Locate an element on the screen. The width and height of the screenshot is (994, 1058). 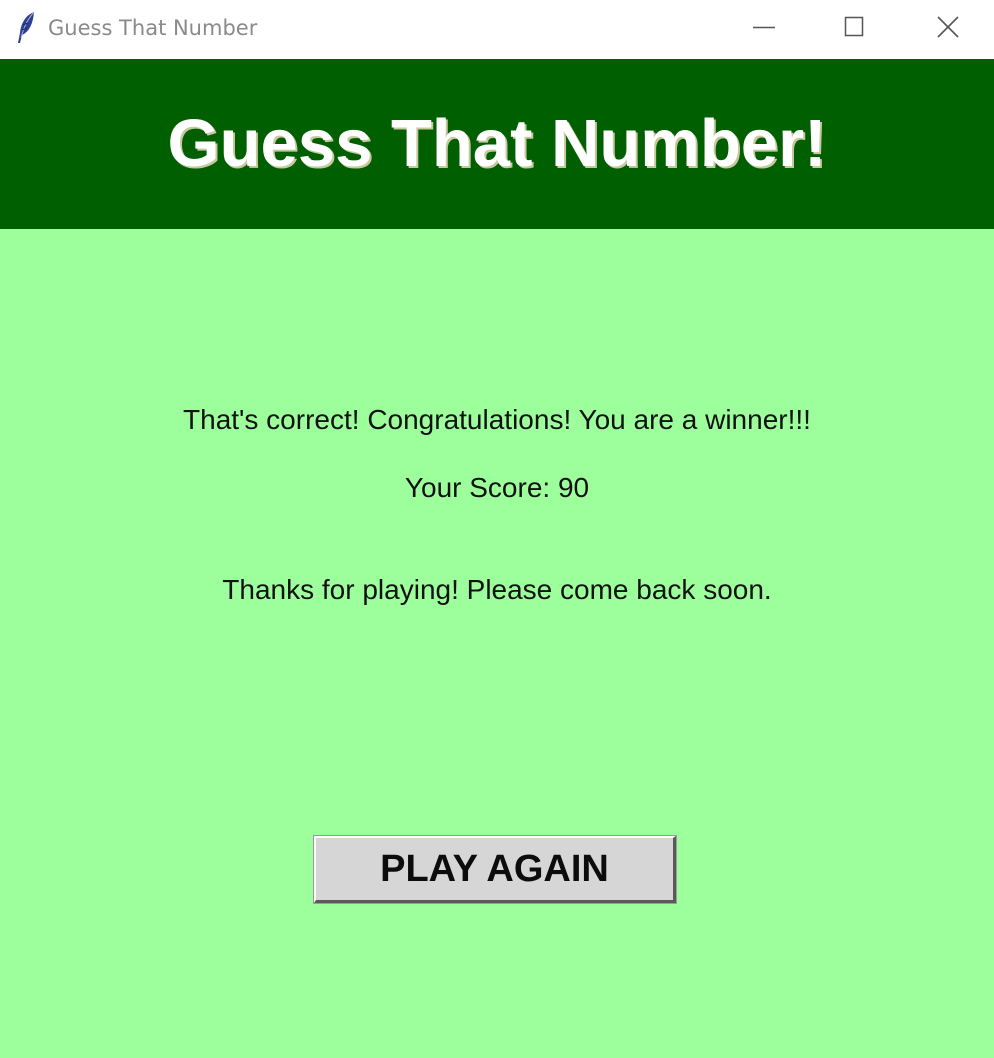
maximize-button is located at coordinates (854, 28).